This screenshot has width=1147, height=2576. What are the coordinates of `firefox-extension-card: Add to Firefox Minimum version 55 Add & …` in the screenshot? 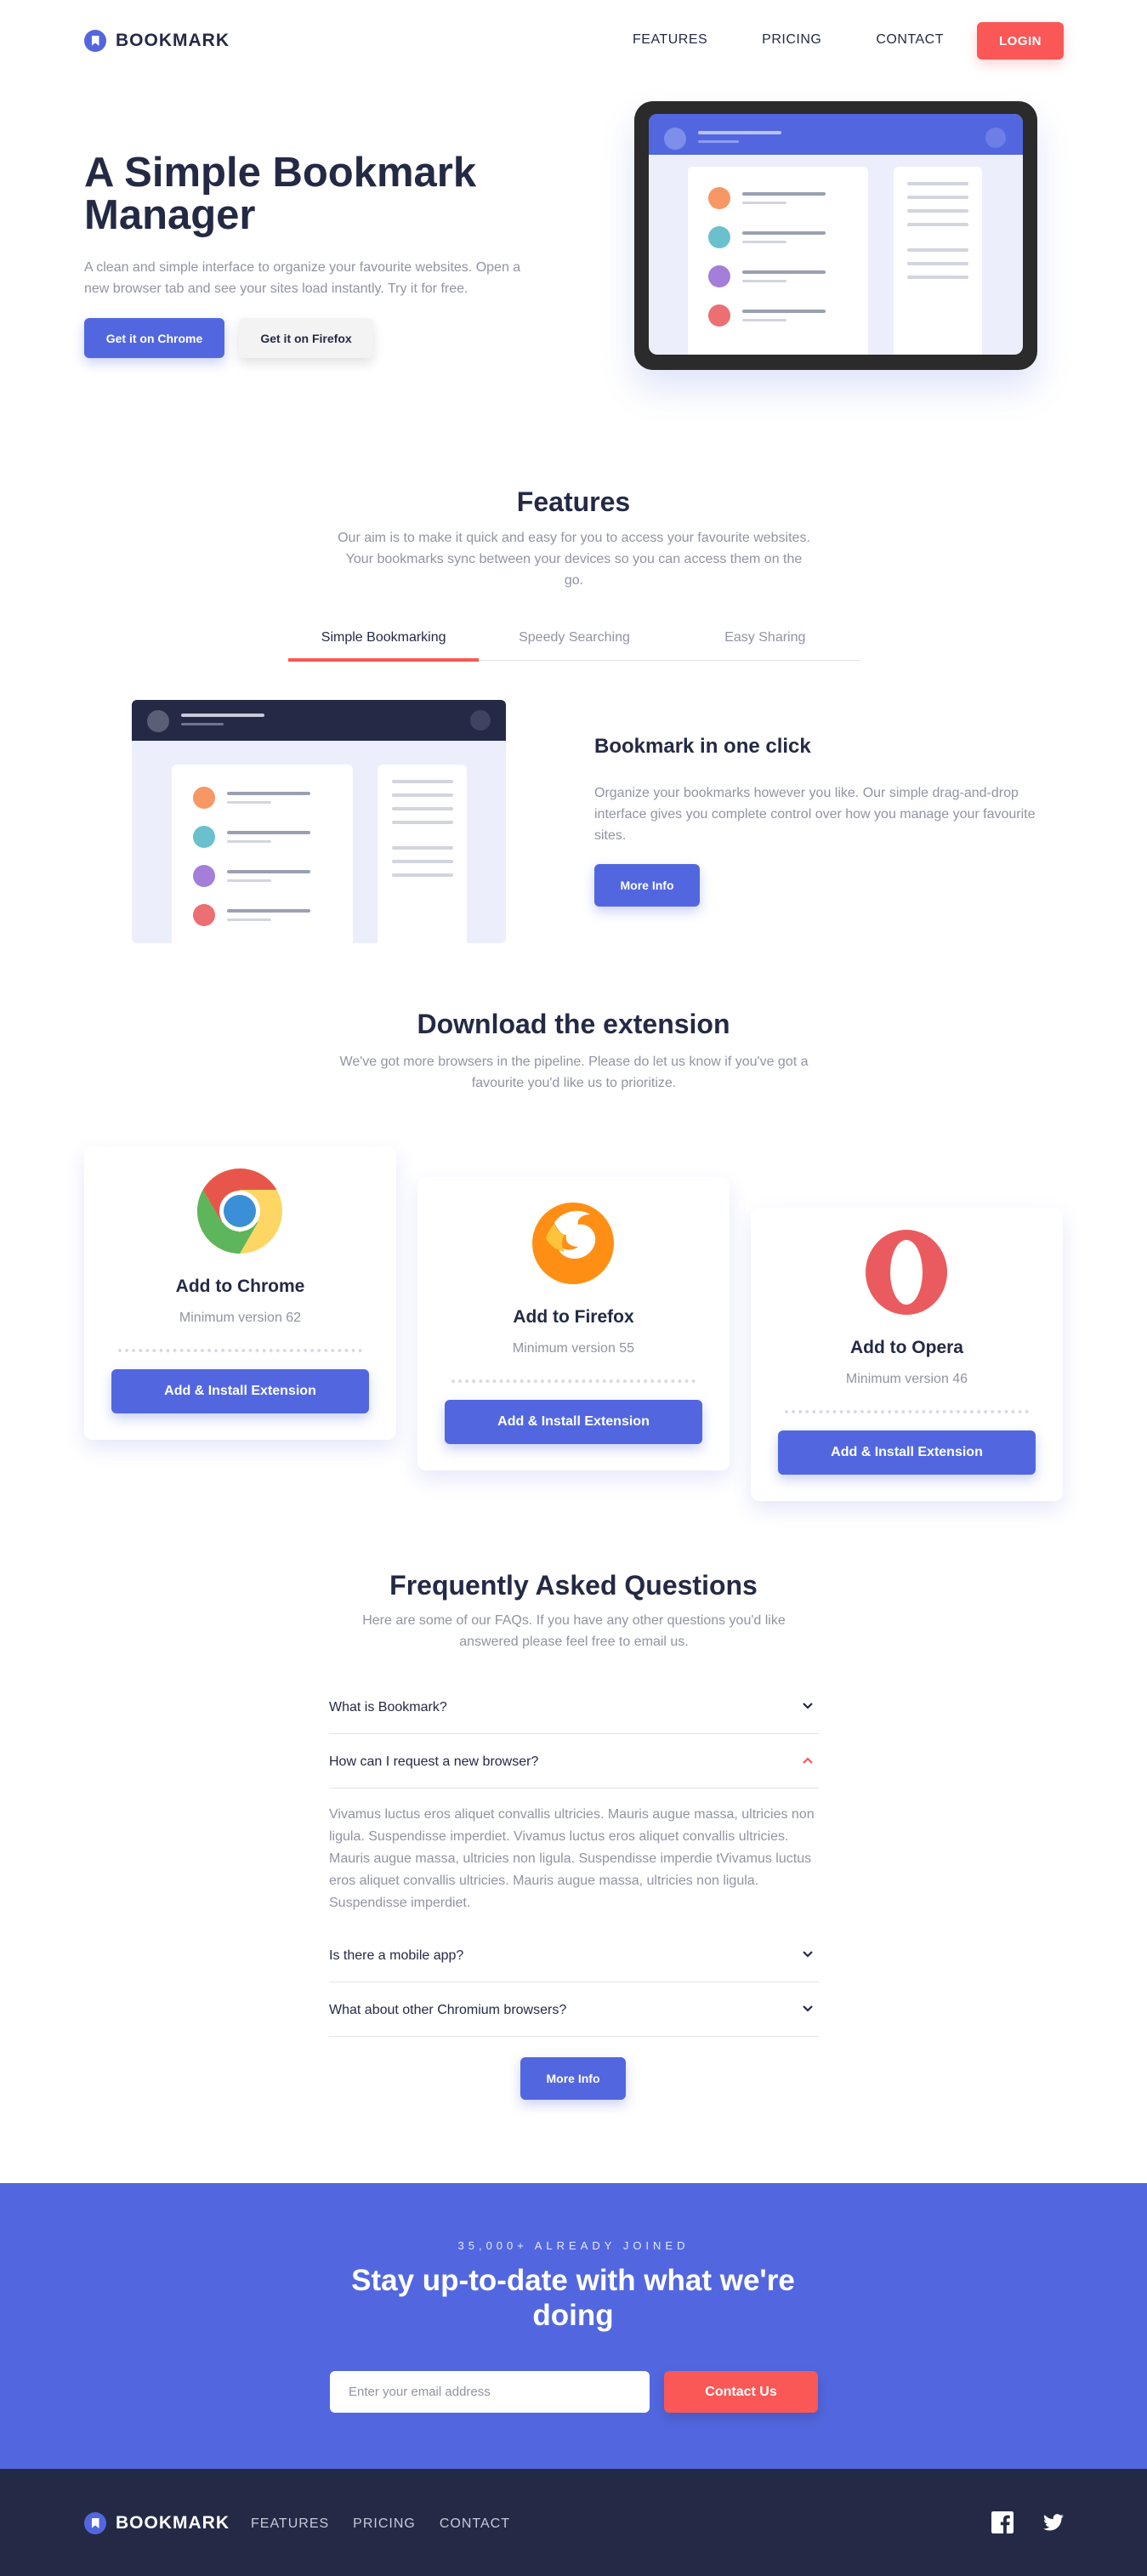 It's located at (573, 1323).